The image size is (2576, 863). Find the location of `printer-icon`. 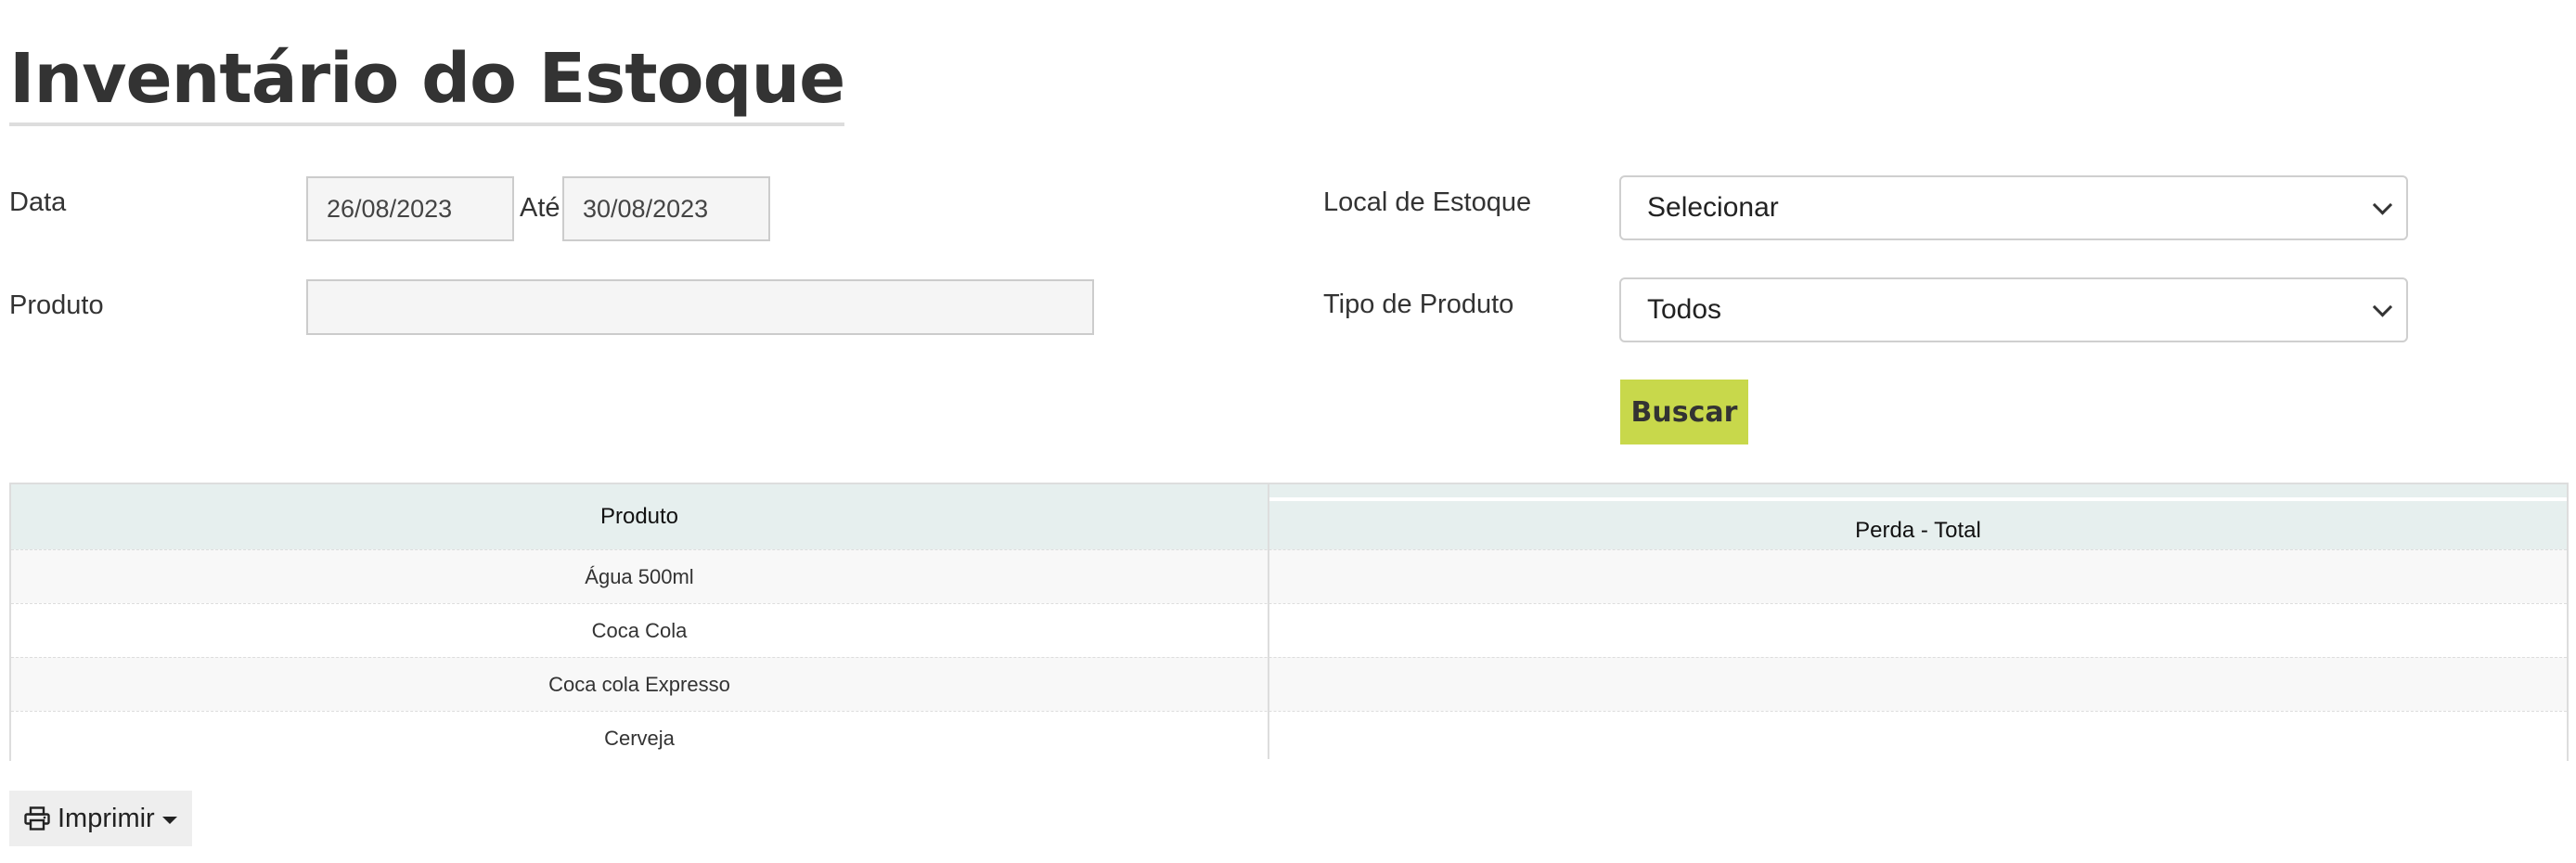

printer-icon is located at coordinates (37, 819).